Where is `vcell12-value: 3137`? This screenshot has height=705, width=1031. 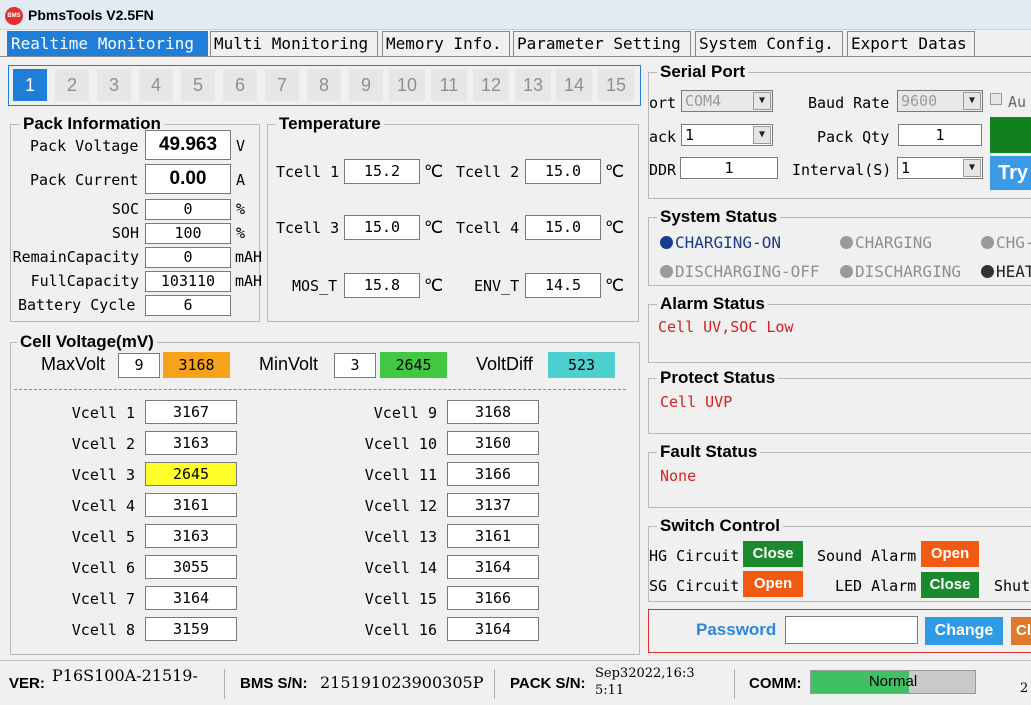 vcell12-value: 3137 is located at coordinates (493, 505).